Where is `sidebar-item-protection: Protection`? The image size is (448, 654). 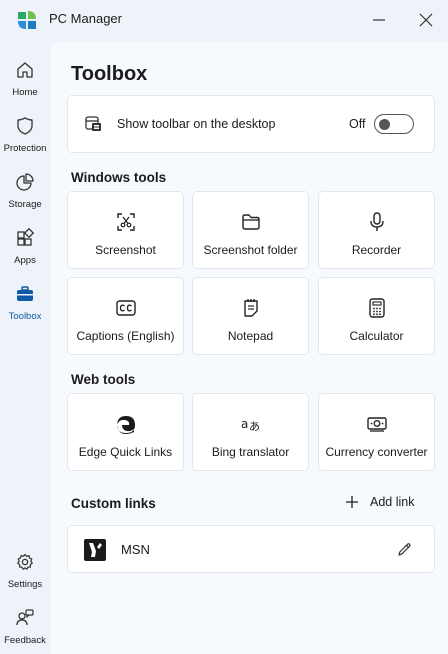
sidebar-item-protection: Protection is located at coordinates (25, 144).